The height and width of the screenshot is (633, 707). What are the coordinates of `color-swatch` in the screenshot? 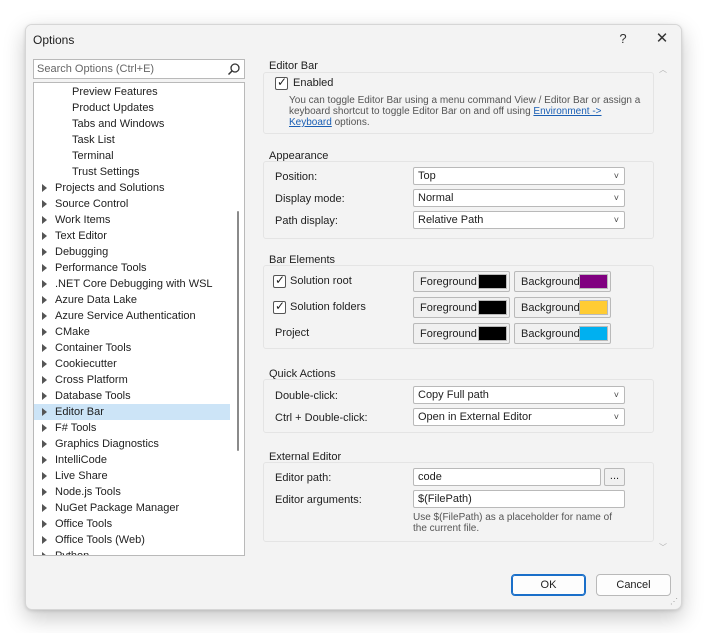 It's located at (593, 333).